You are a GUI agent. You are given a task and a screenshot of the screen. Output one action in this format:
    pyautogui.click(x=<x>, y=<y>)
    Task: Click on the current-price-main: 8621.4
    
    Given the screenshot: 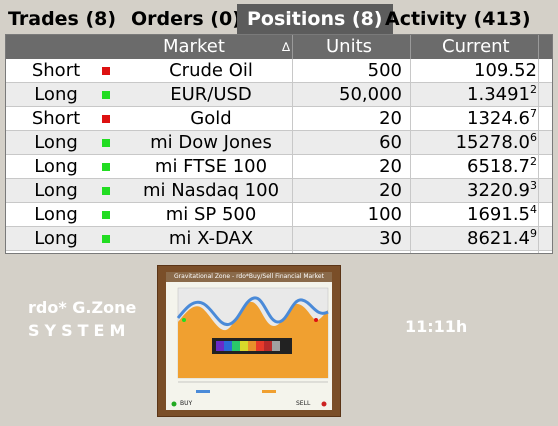 What is the action you would take?
    pyautogui.click(x=498, y=238)
    